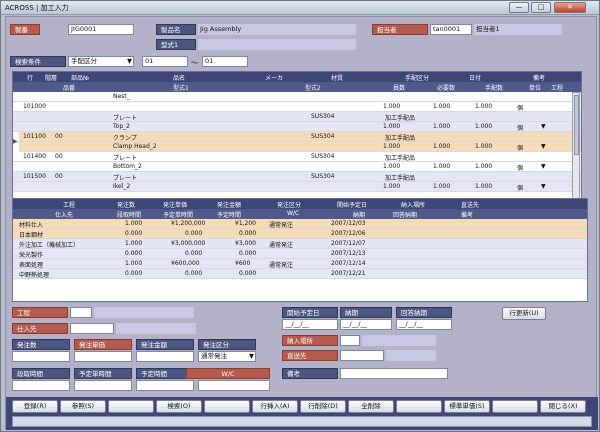 The image size is (600, 432). Describe the element at coordinates (366, 324) in the screenshot. I see `noki-date-input: __/__/__` at that location.